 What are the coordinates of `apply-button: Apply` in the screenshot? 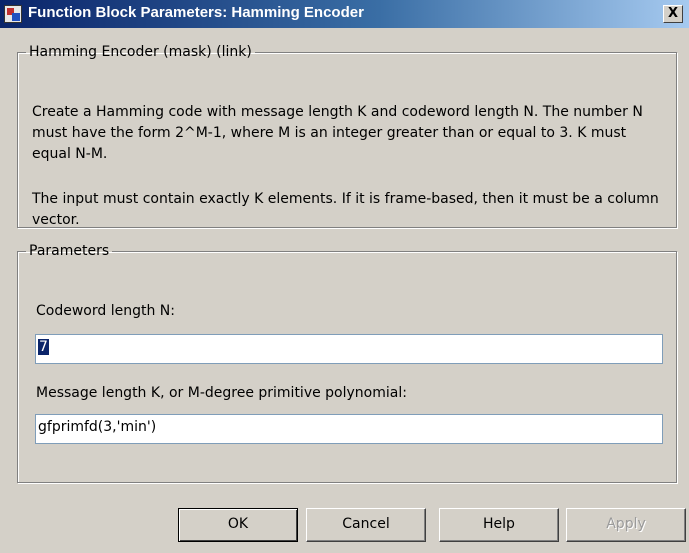 It's located at (626, 525).